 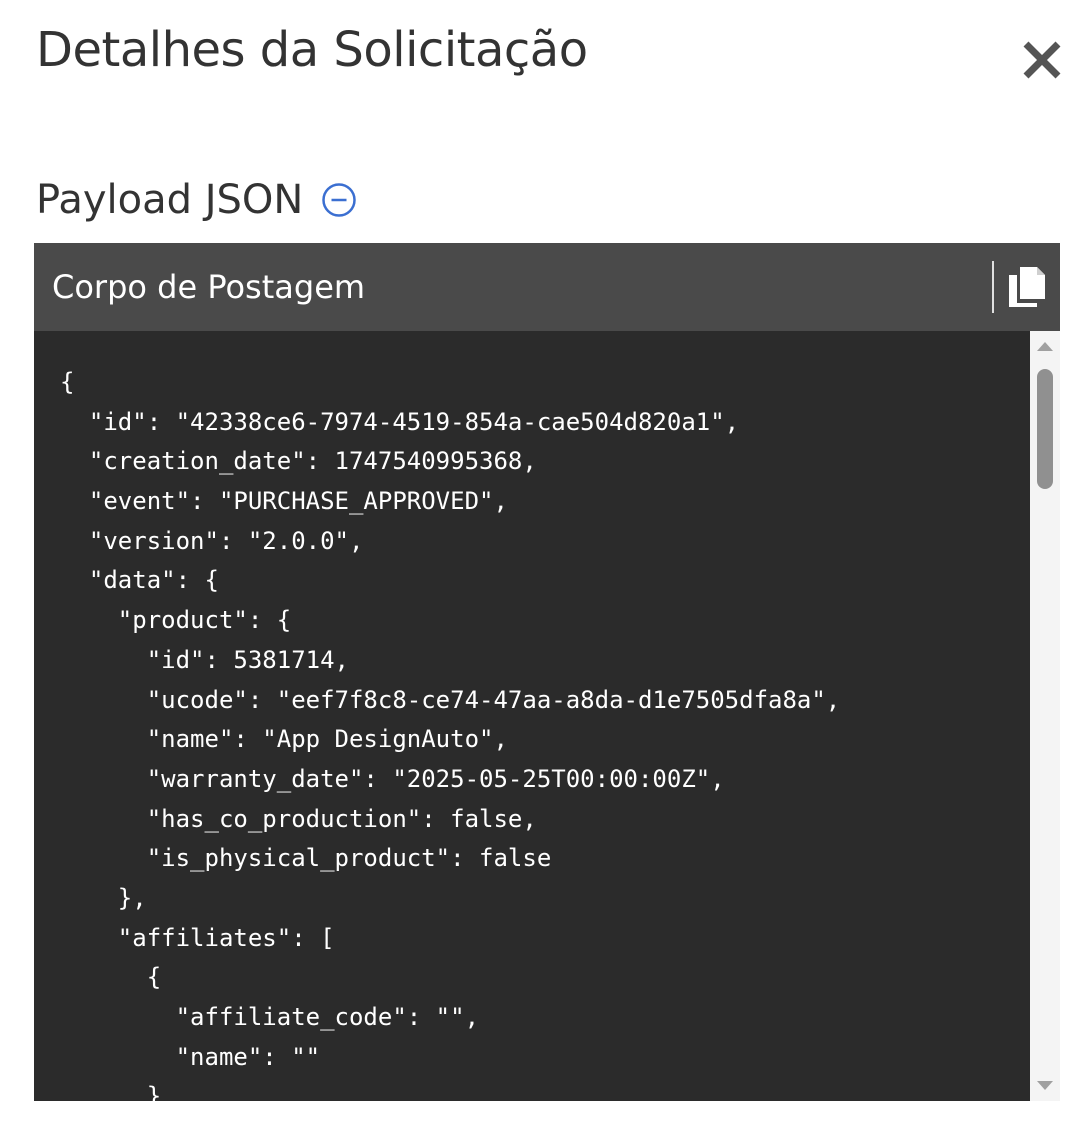 I want to click on code-line: }, so click(x=111, y=1091).